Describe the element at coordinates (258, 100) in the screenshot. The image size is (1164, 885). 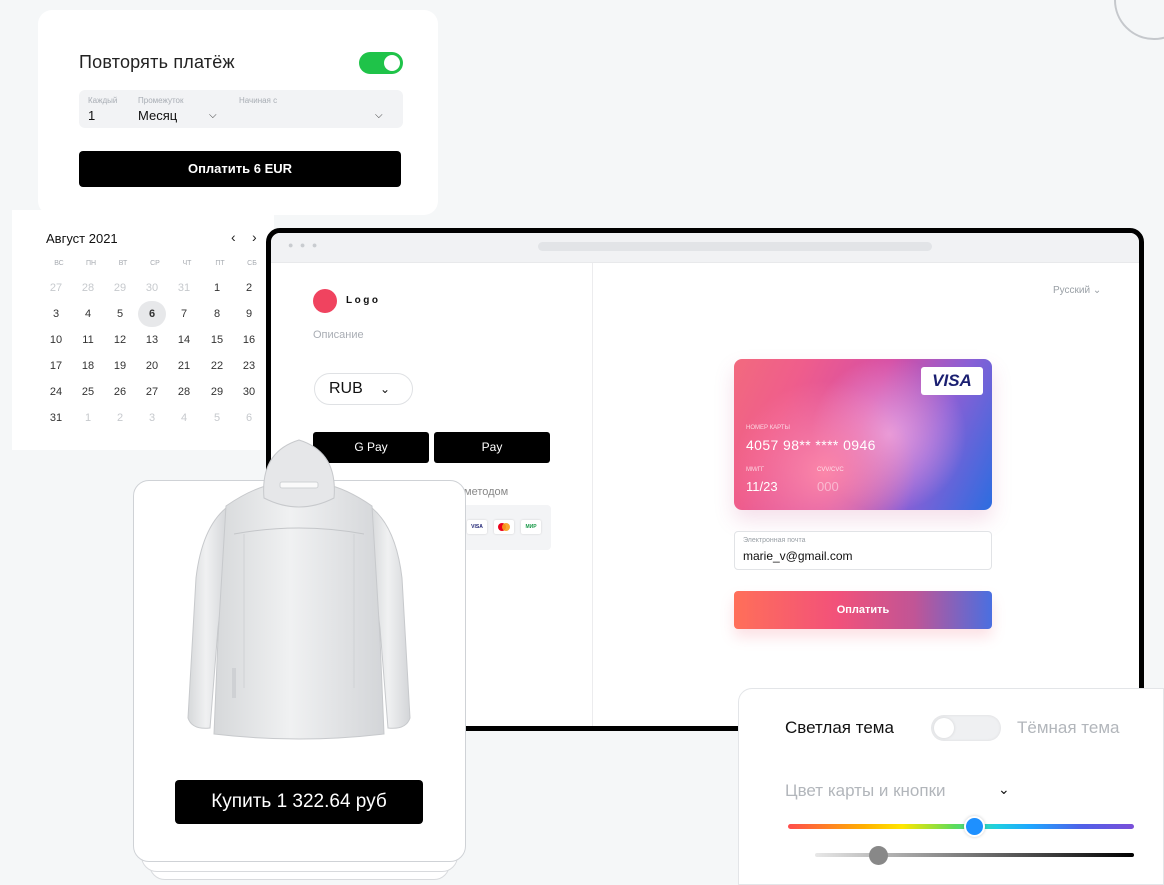
I see `start-label: Начиная с` at that location.